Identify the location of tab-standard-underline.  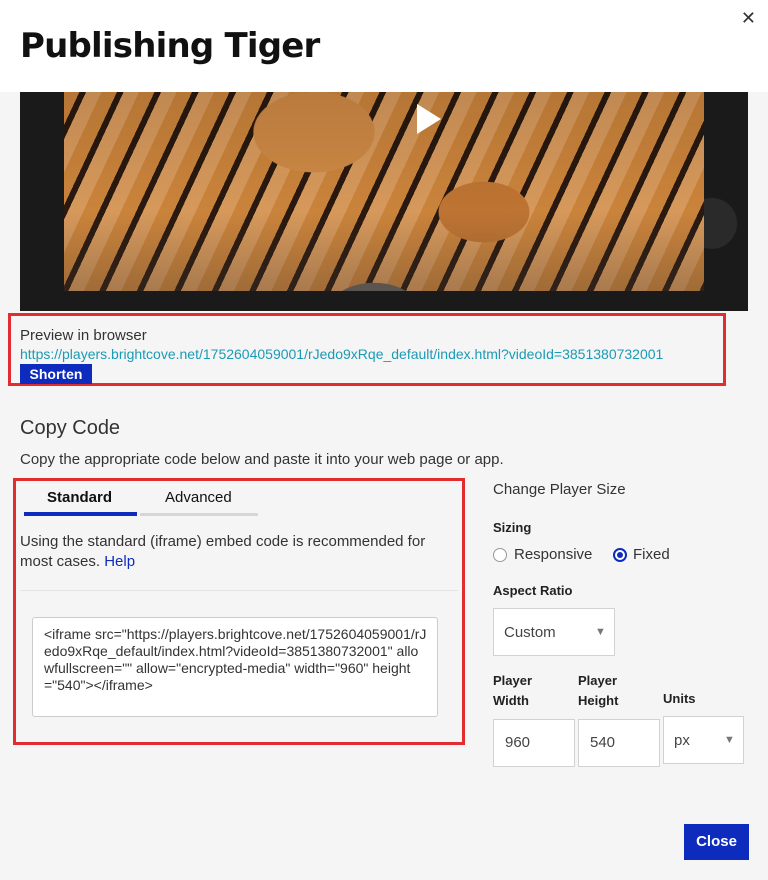
(80, 514).